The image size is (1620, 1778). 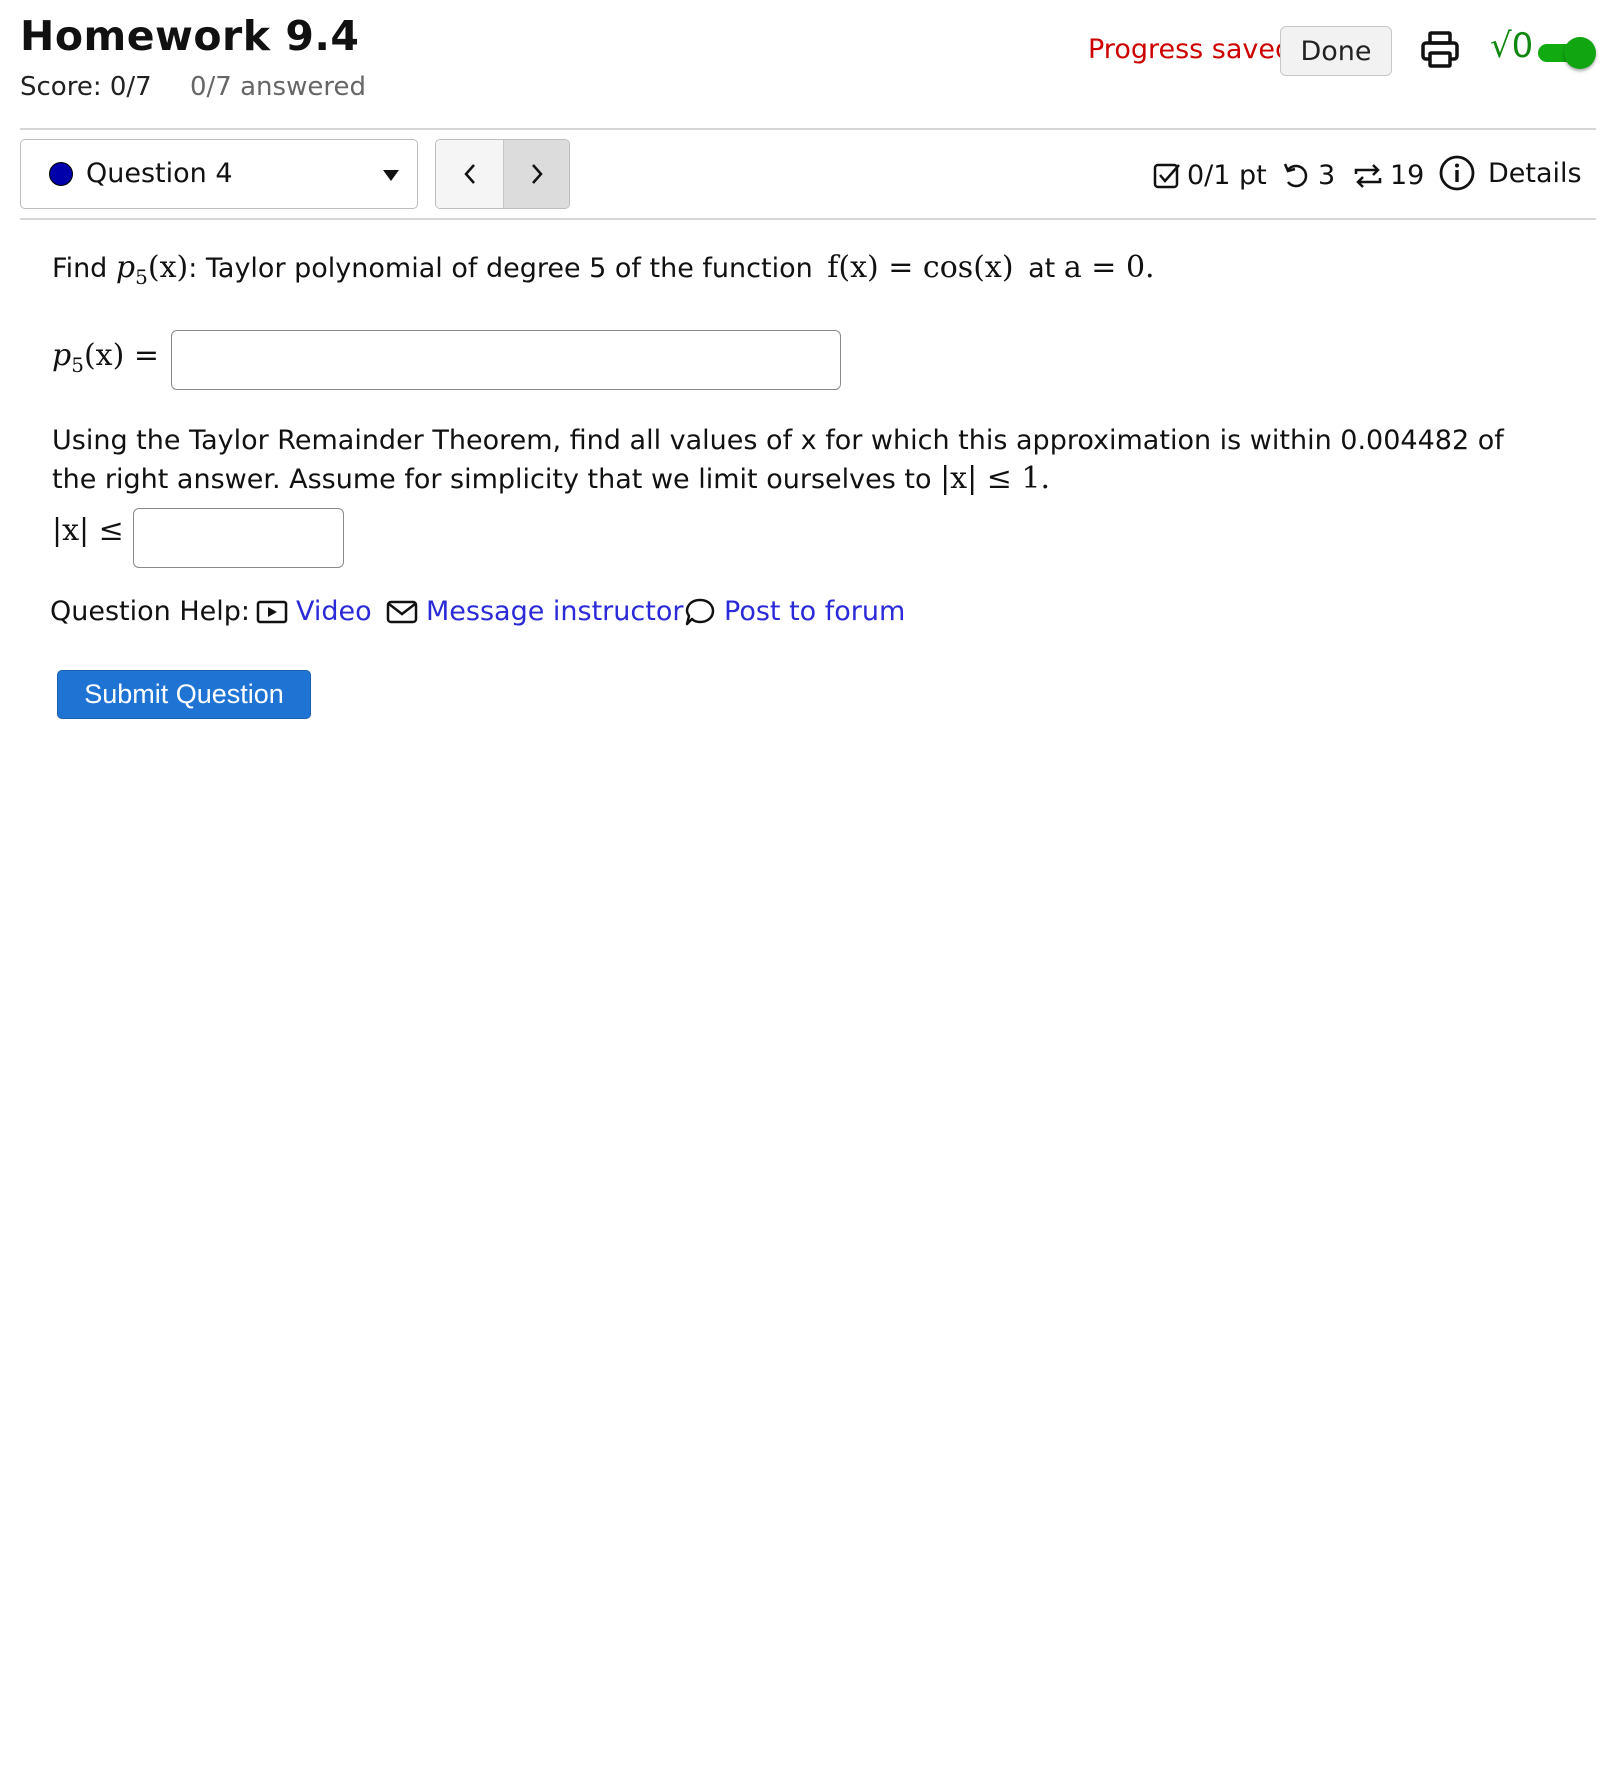 I want to click on toggle-knob, so click(x=1580, y=53).